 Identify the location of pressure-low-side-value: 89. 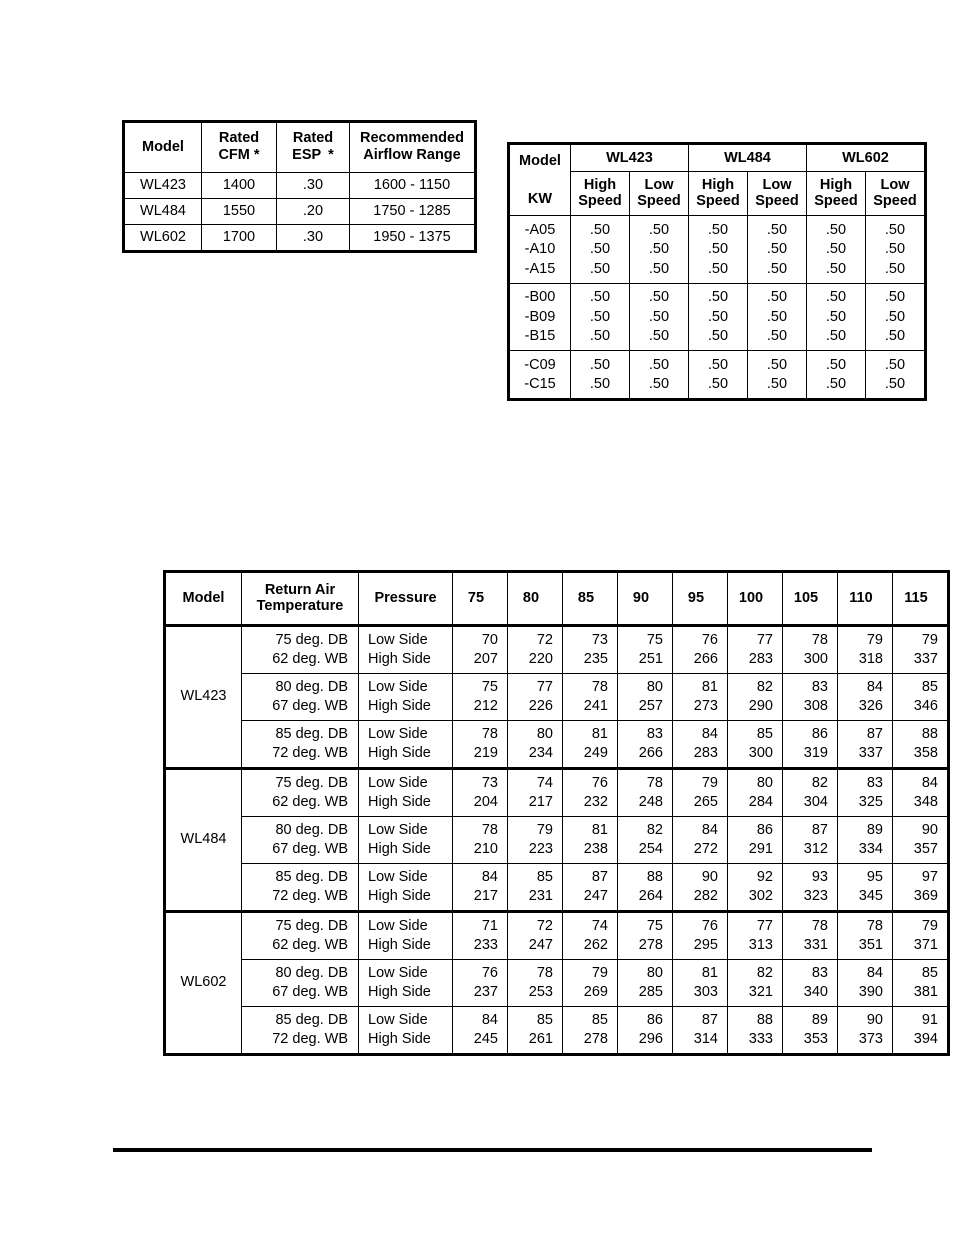
(819, 1019).